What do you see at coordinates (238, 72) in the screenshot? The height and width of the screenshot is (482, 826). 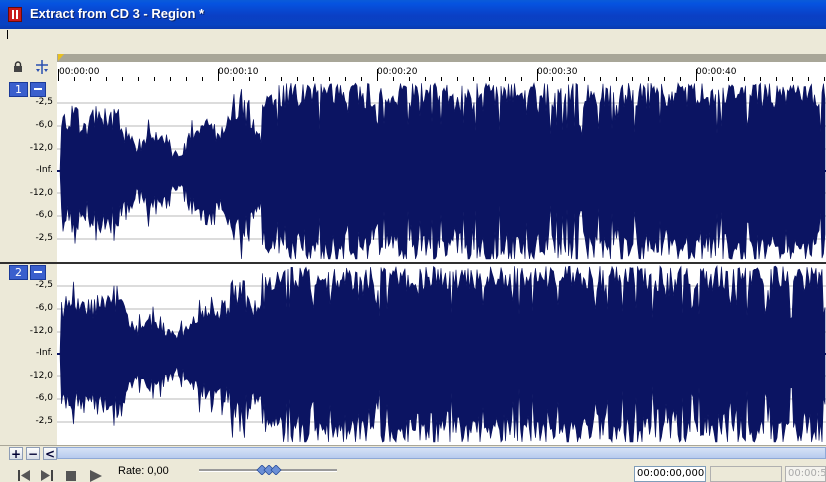 I see `ruler-label-10: 00:00:10` at bounding box center [238, 72].